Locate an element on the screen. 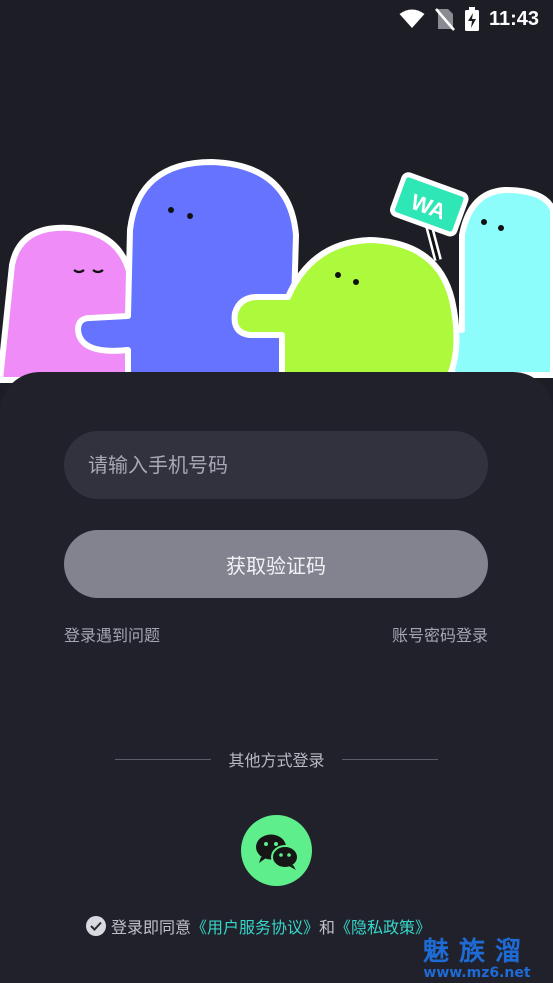 The image size is (553, 983). other-login-divider: 其他方式登录 is located at coordinates (276, 759).